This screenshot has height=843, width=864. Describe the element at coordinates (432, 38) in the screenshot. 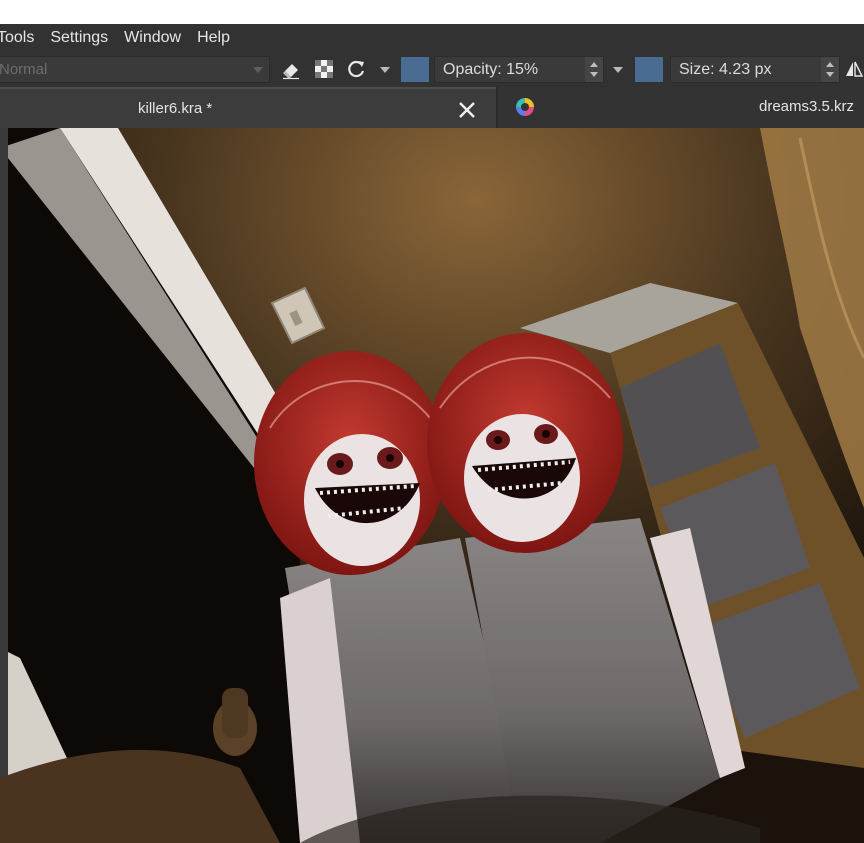

I see `menu-bar: Tools Settings Window Help` at that location.